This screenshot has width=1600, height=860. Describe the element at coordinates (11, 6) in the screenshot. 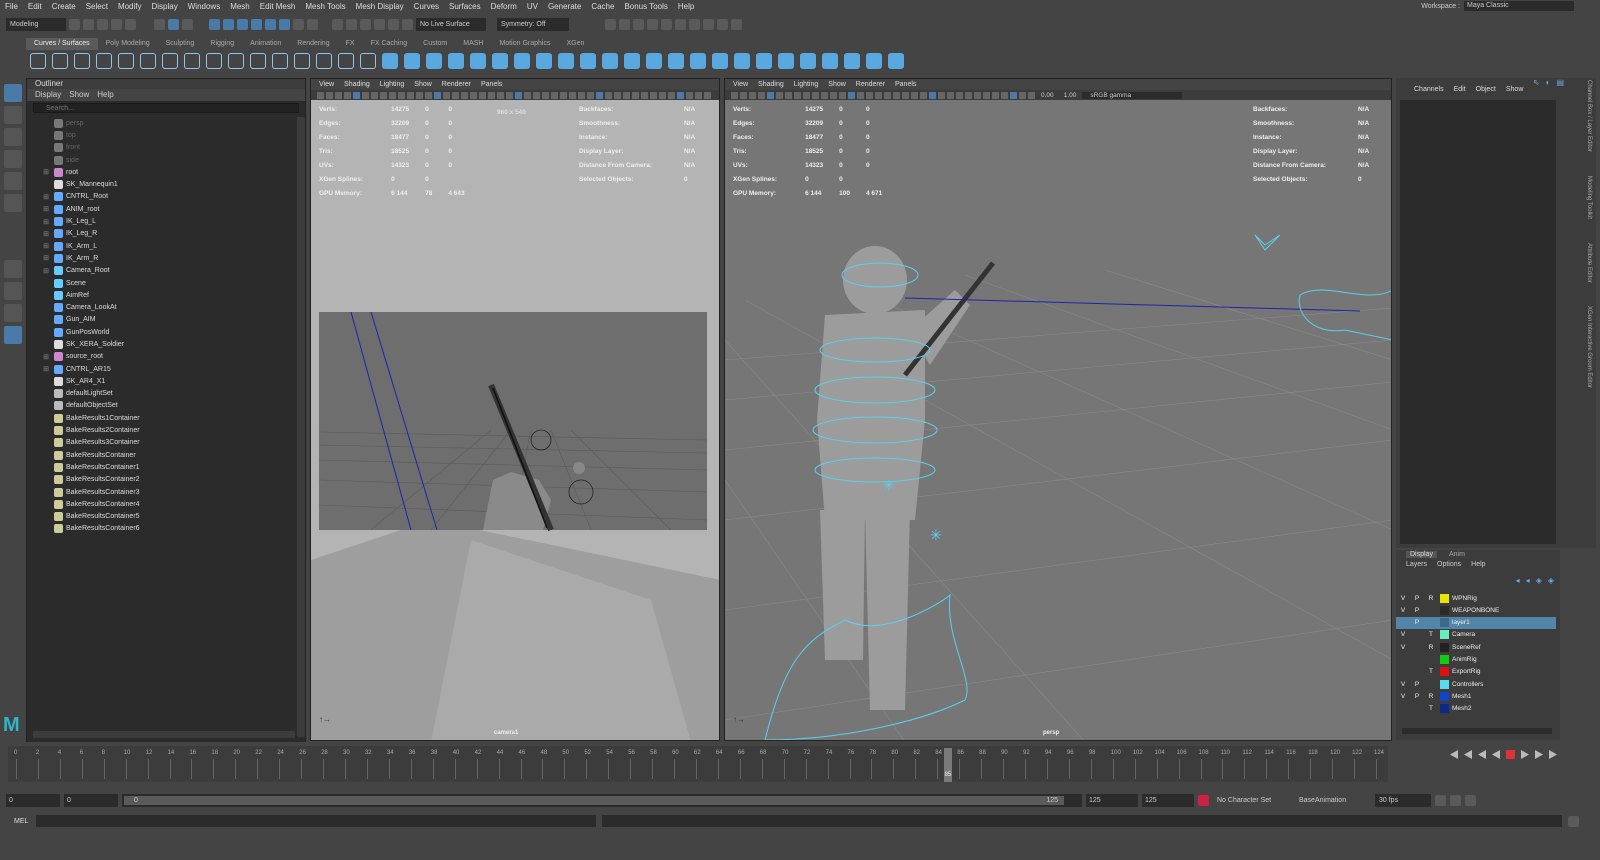

I see `menu-item: File` at that location.